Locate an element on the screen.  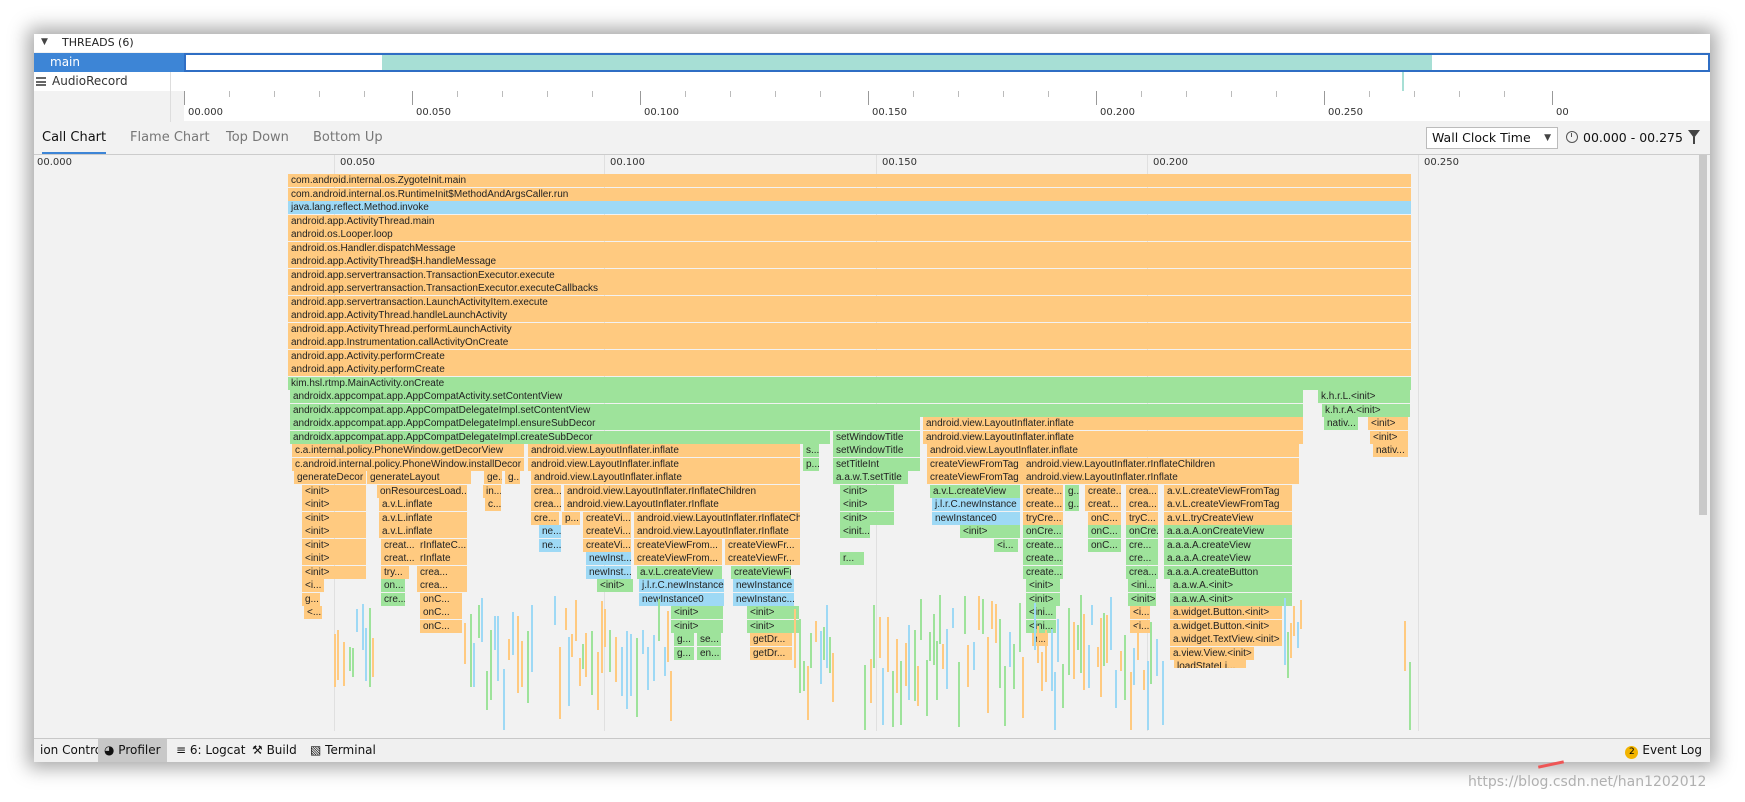
filter-icon is located at coordinates (1694, 137).